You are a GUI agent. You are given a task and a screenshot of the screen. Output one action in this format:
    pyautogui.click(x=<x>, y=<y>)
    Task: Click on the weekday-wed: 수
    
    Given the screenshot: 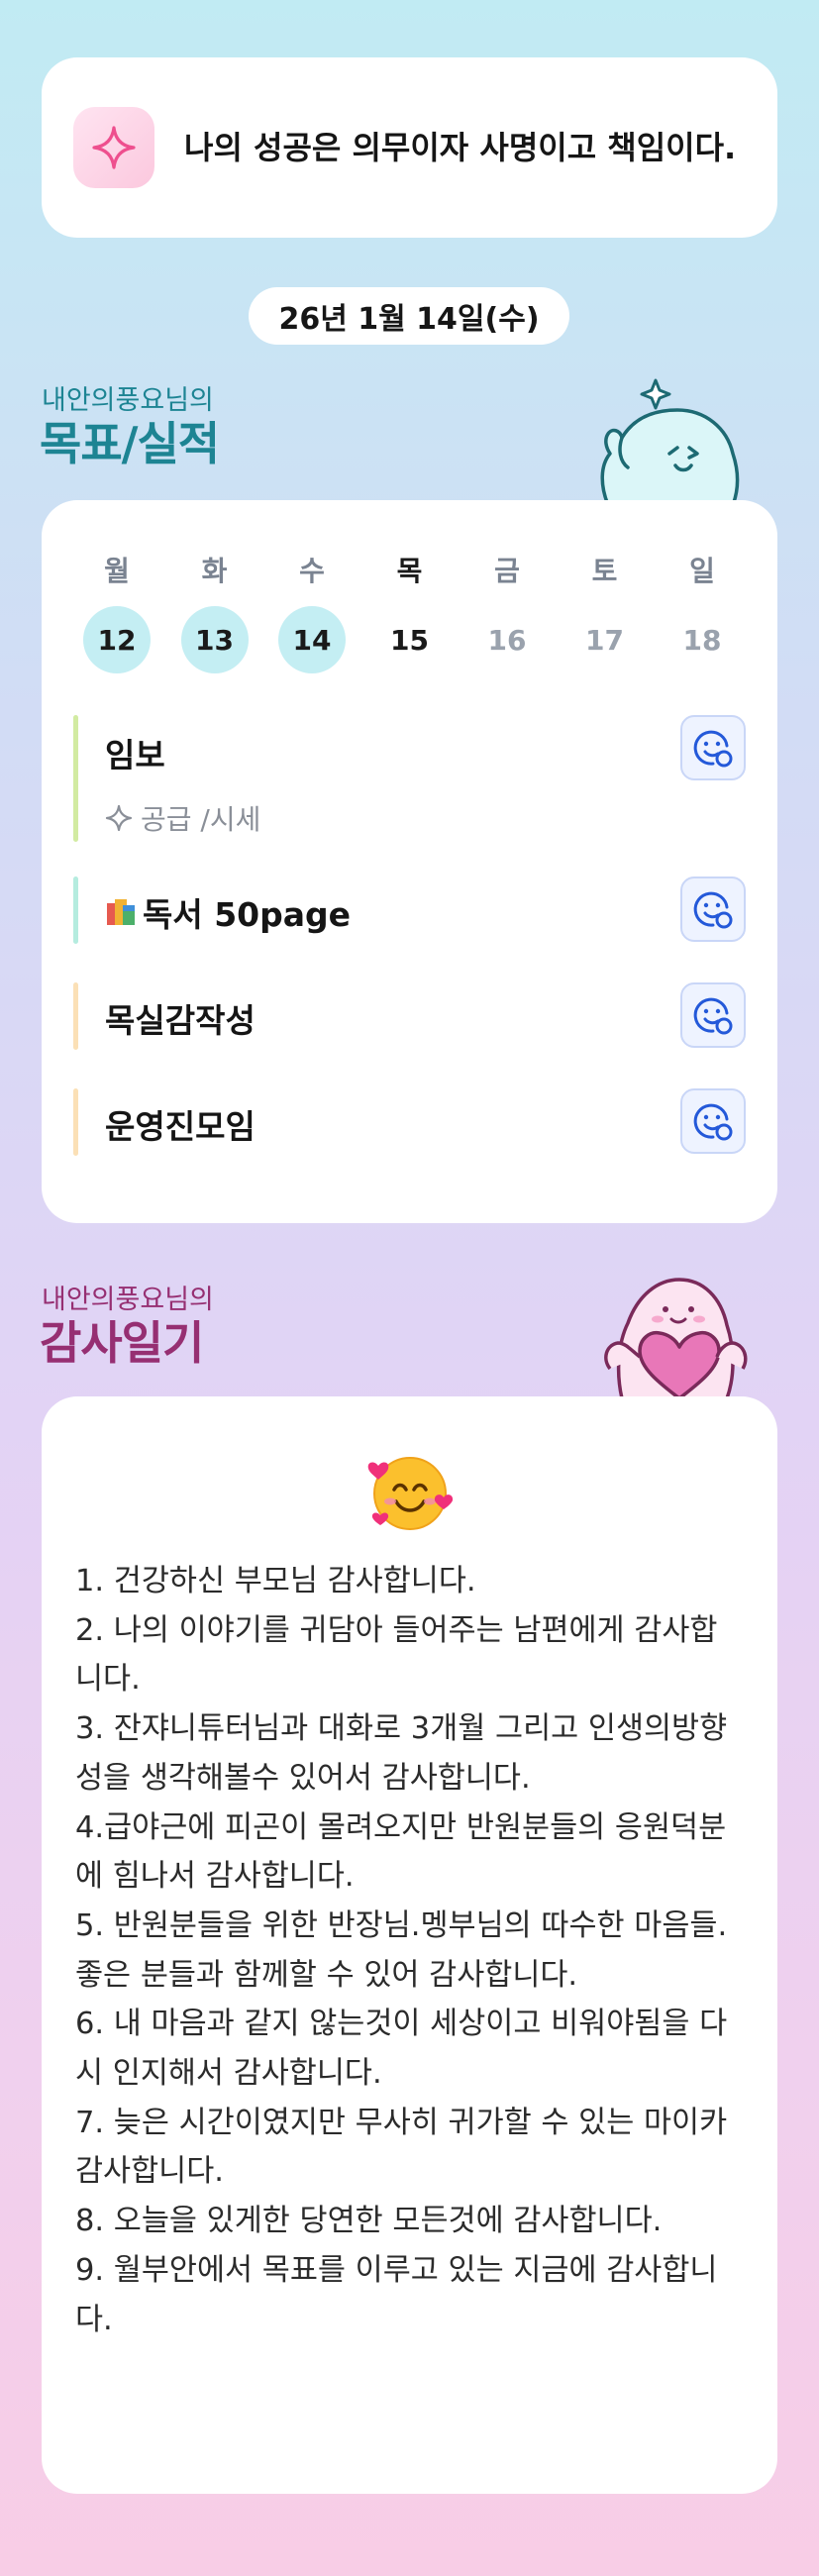 What is the action you would take?
    pyautogui.click(x=312, y=571)
    